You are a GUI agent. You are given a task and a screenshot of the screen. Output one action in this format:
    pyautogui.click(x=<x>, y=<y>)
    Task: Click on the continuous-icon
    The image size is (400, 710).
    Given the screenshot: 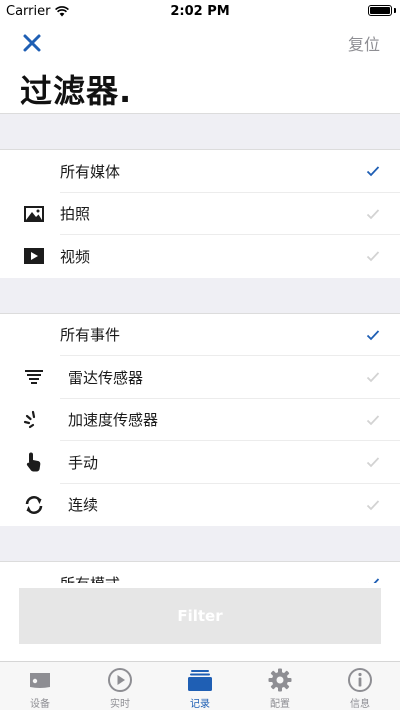 What is the action you would take?
    pyautogui.click(x=34, y=504)
    